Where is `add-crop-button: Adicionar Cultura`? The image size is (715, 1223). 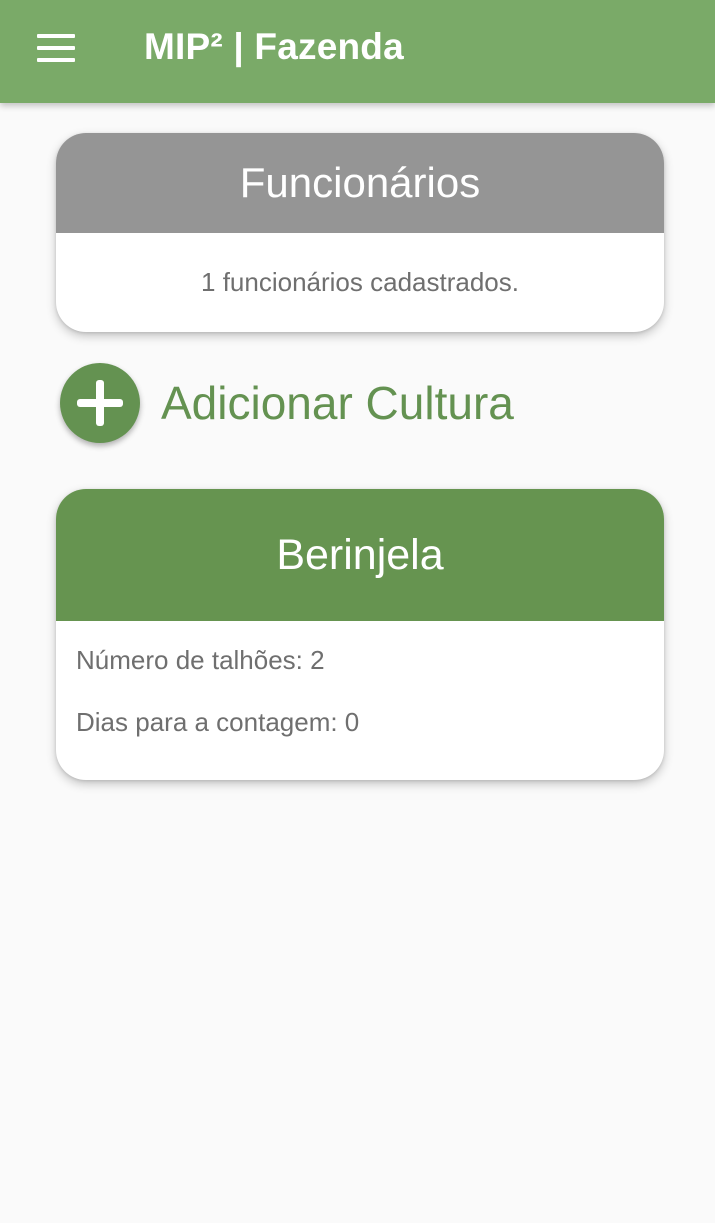 add-crop-button: Adicionar Cultura is located at coordinates (287, 403).